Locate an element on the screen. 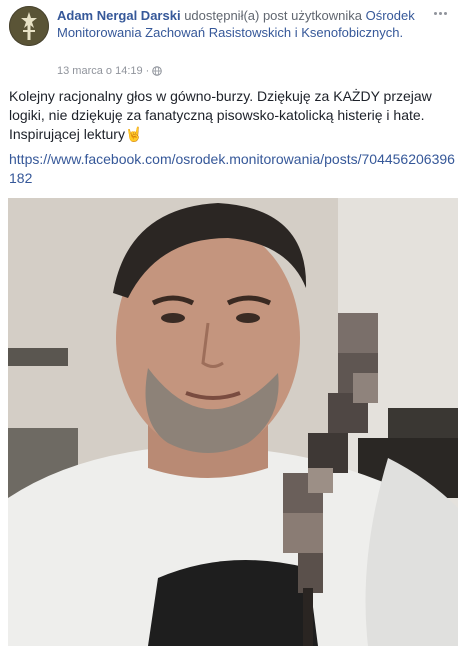 This screenshot has width=462, height=646. author-avatar is located at coordinates (29, 26).